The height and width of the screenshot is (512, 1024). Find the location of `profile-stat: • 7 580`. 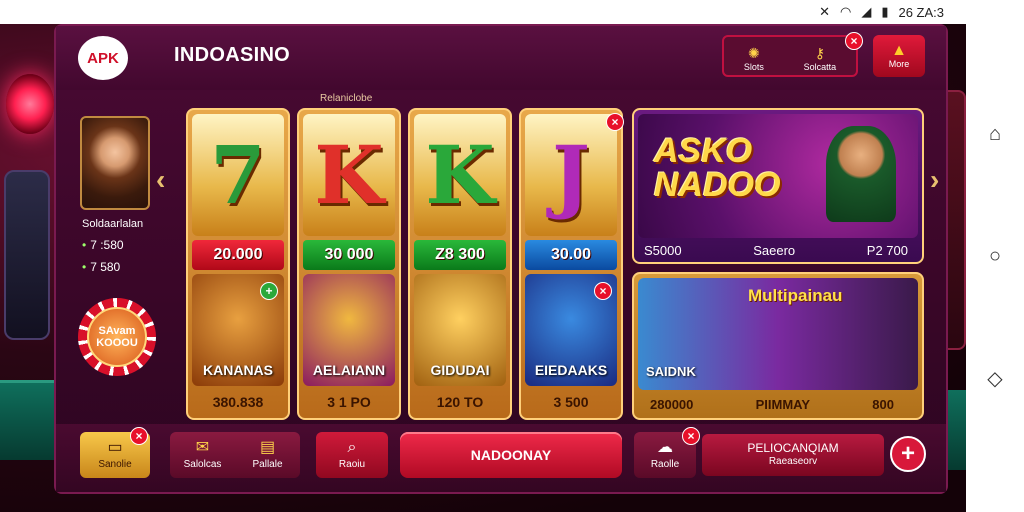

profile-stat: • 7 580 is located at coordinates (101, 267).